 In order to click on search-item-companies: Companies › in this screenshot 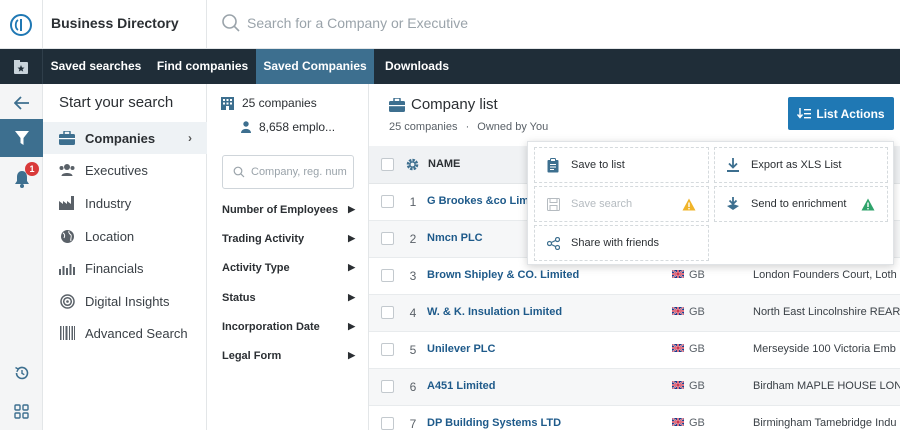, I will do `click(125, 138)`.